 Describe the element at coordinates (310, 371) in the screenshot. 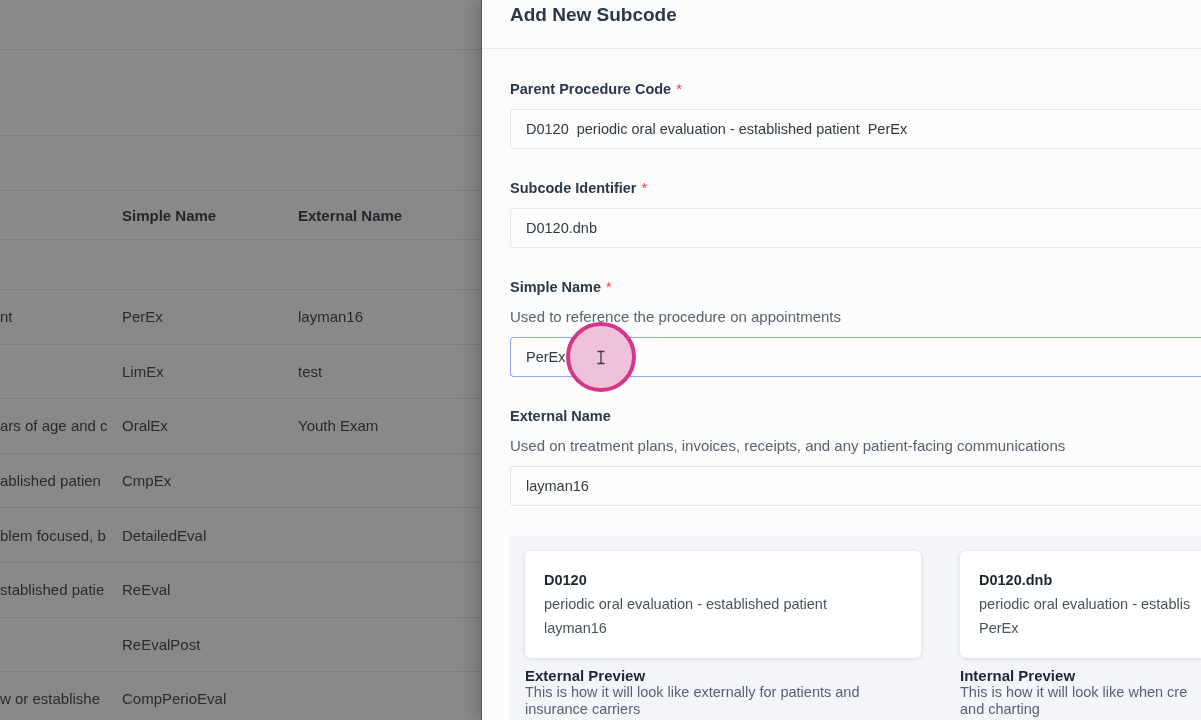

I see `table-cell: test` at that location.